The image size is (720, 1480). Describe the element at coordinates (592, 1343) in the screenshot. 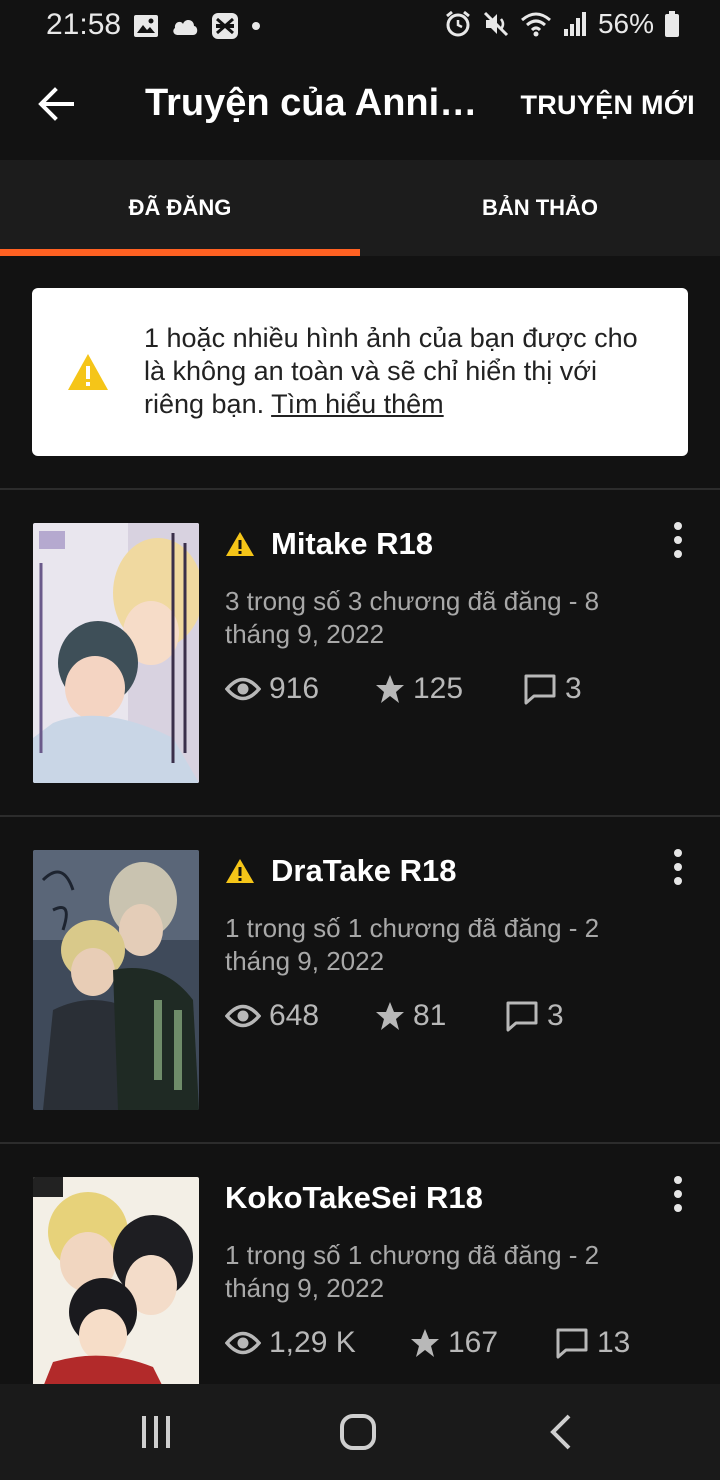

I see `comments-stat: 13` at that location.